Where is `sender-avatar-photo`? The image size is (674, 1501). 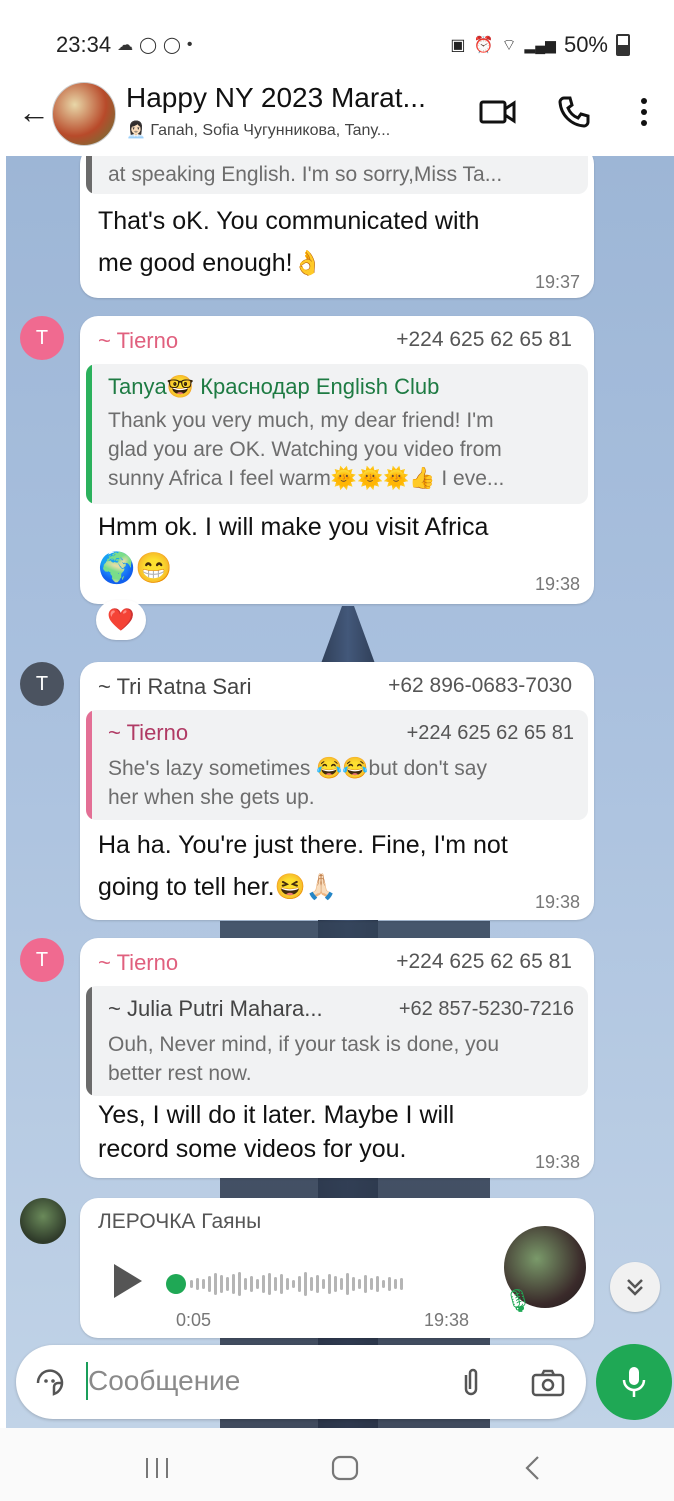 sender-avatar-photo is located at coordinates (43, 1221).